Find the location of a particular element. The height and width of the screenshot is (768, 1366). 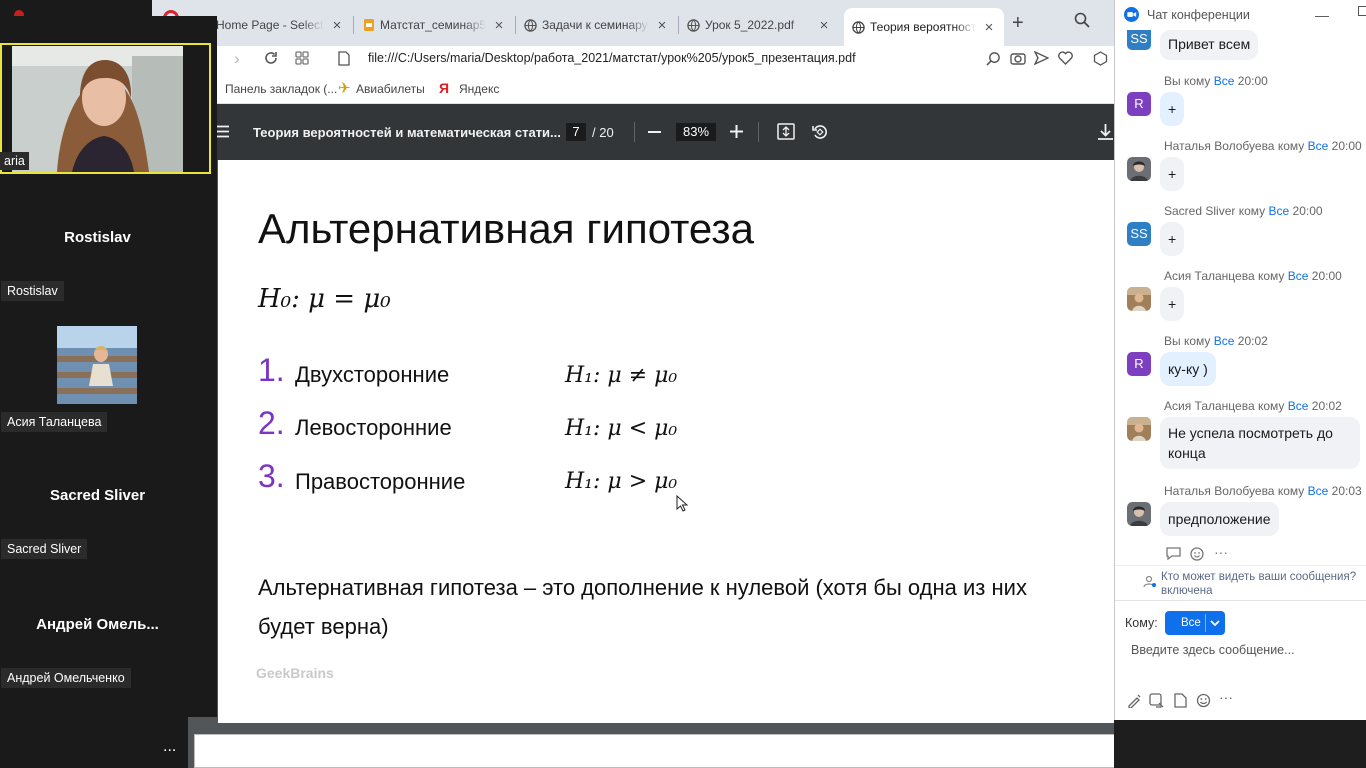

new-tab-button: + is located at coordinates (1018, 23).